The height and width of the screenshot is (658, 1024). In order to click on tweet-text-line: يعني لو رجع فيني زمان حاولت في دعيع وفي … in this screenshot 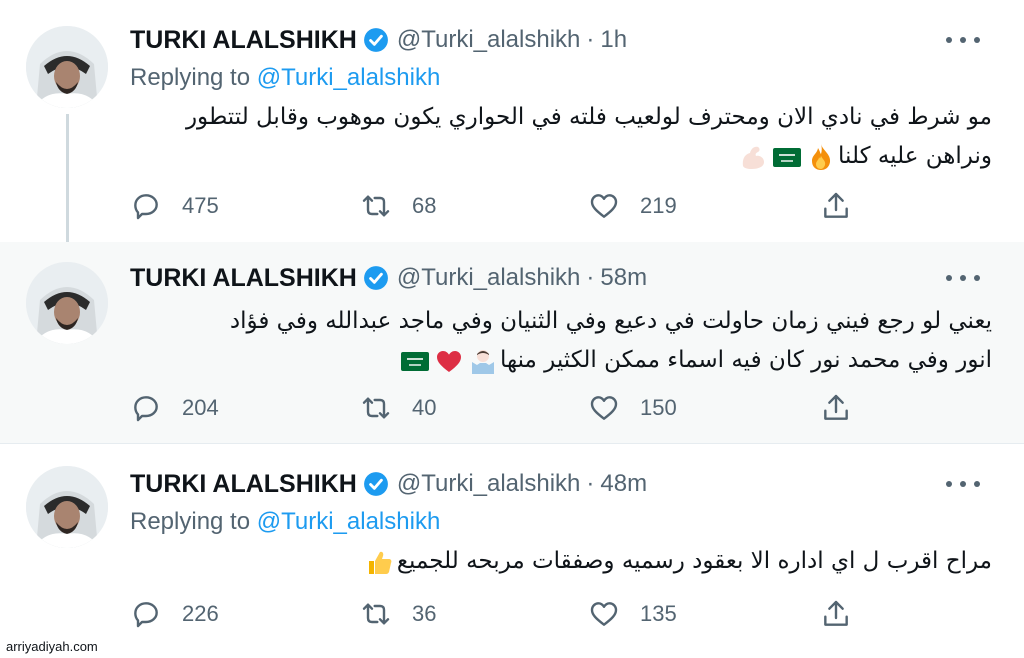, I will do `click(610, 321)`.